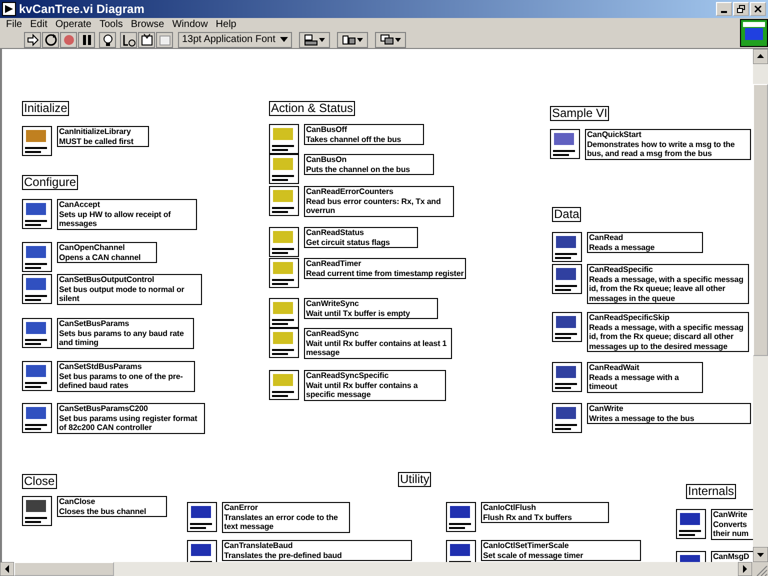  I want to click on function-name: CanReadStatus, so click(335, 233).